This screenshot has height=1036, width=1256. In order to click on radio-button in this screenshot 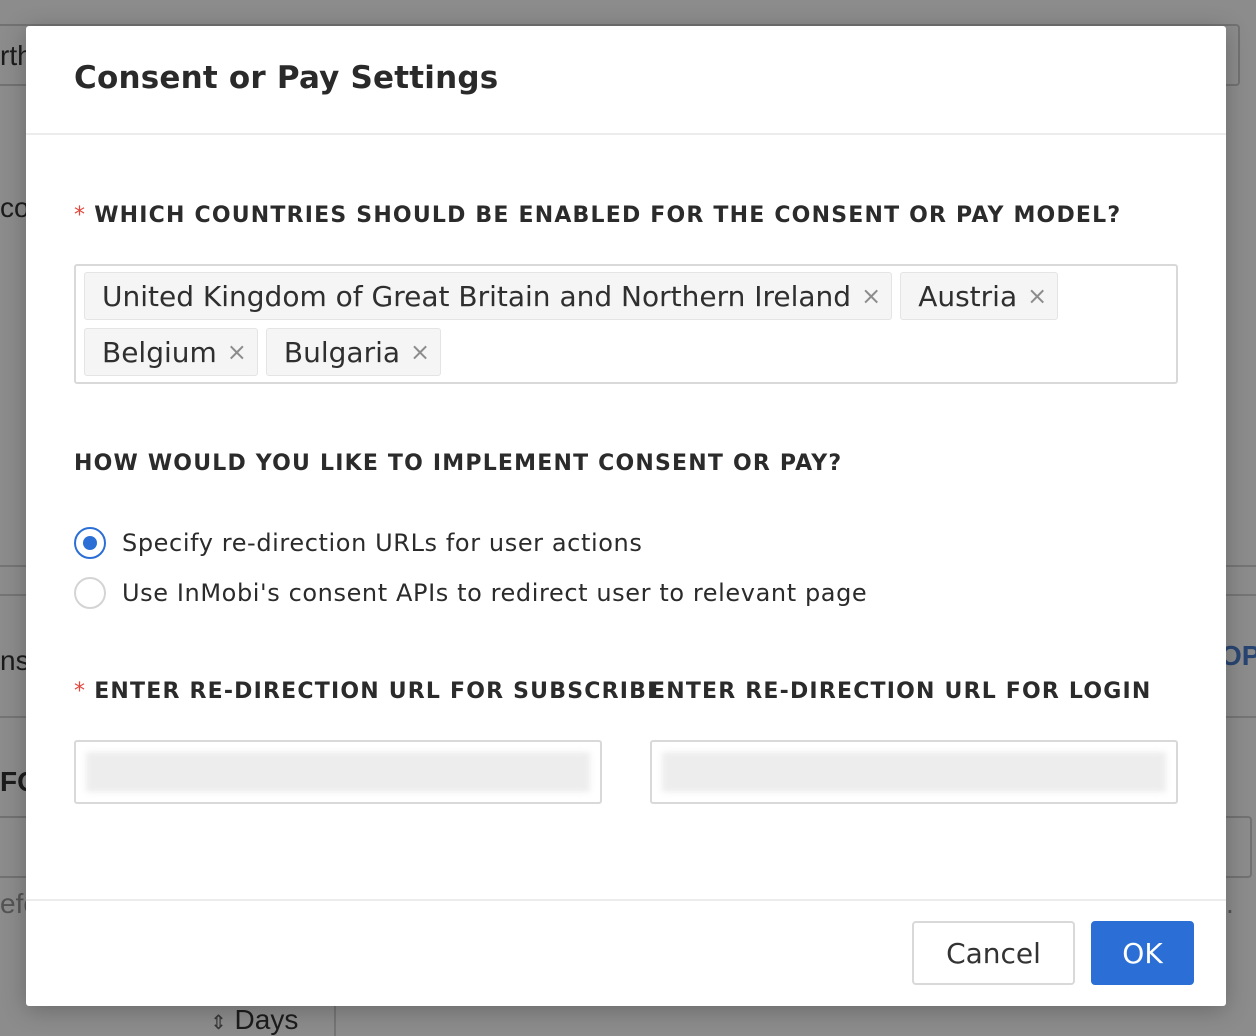, I will do `click(90, 593)`.